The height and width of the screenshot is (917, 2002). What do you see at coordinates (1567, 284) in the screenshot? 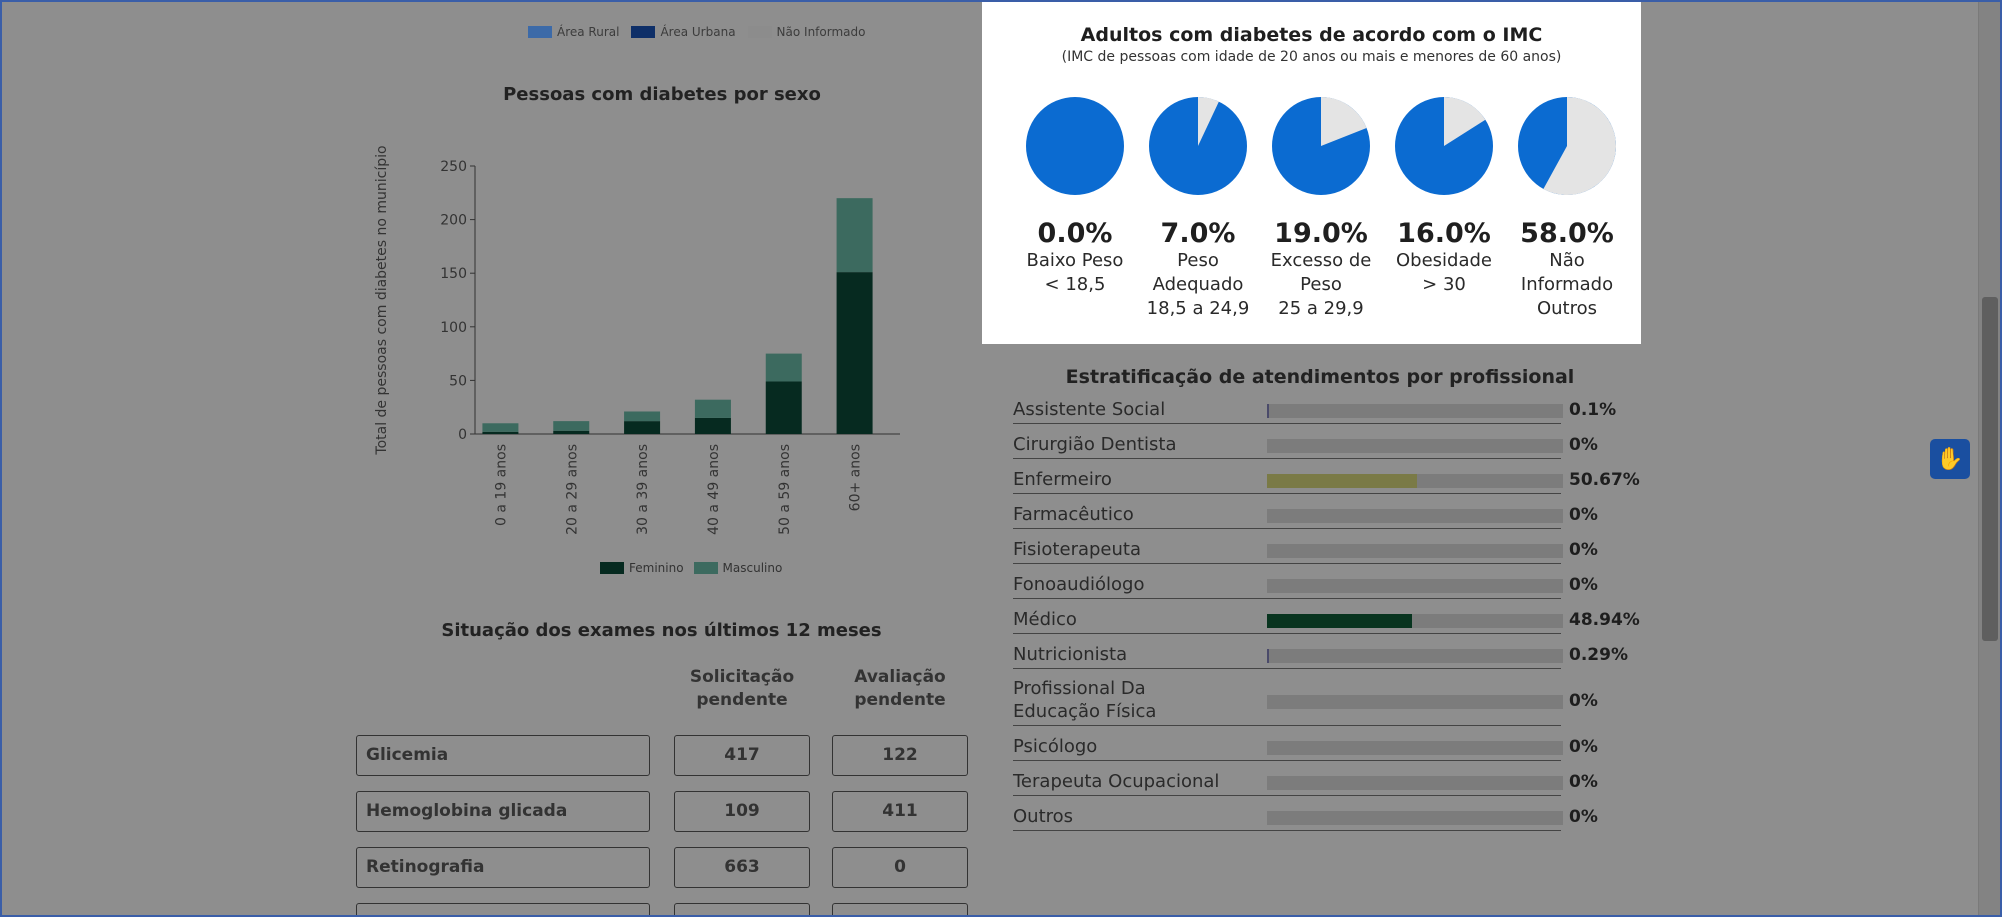
I see `imc-label-line: Informado` at bounding box center [1567, 284].